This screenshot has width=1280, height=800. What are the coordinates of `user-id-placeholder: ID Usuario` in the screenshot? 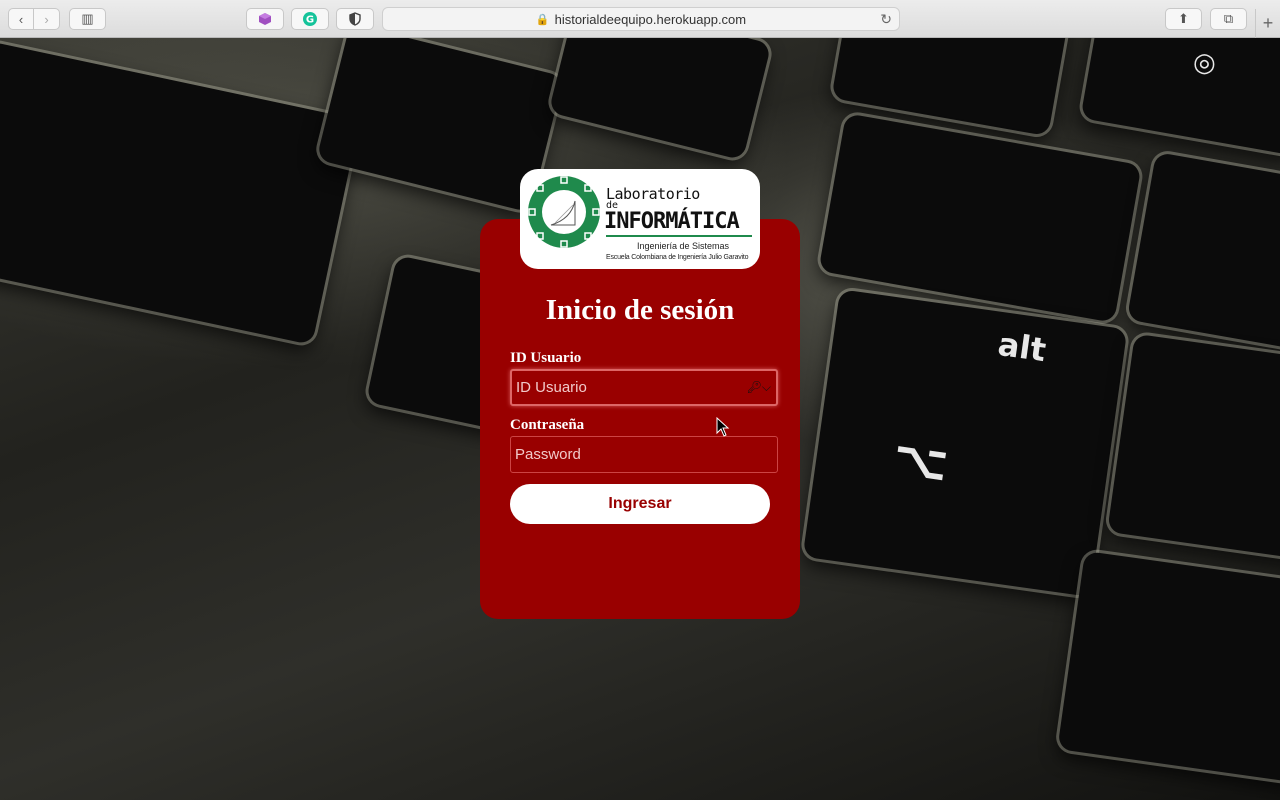 It's located at (551, 387).